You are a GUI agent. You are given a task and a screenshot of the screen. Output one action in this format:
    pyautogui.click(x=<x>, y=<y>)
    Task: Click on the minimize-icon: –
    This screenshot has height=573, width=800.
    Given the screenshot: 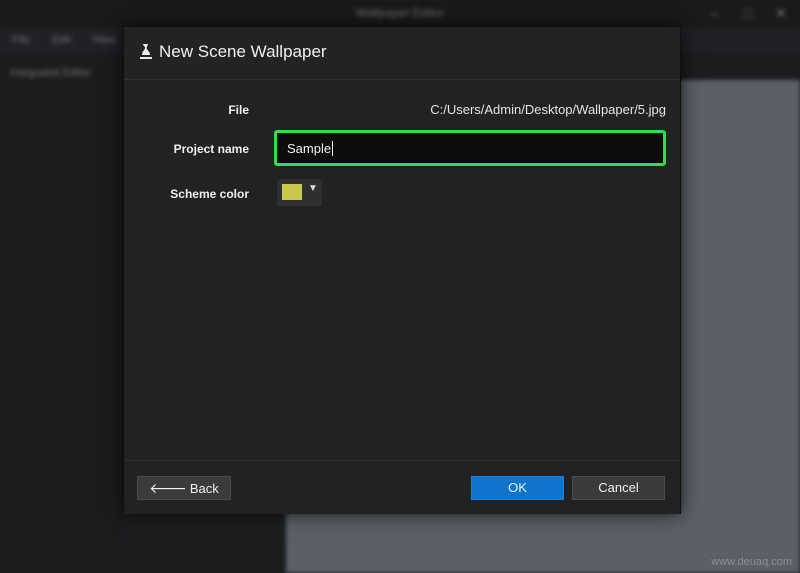 What is the action you would take?
    pyautogui.click(x=715, y=13)
    